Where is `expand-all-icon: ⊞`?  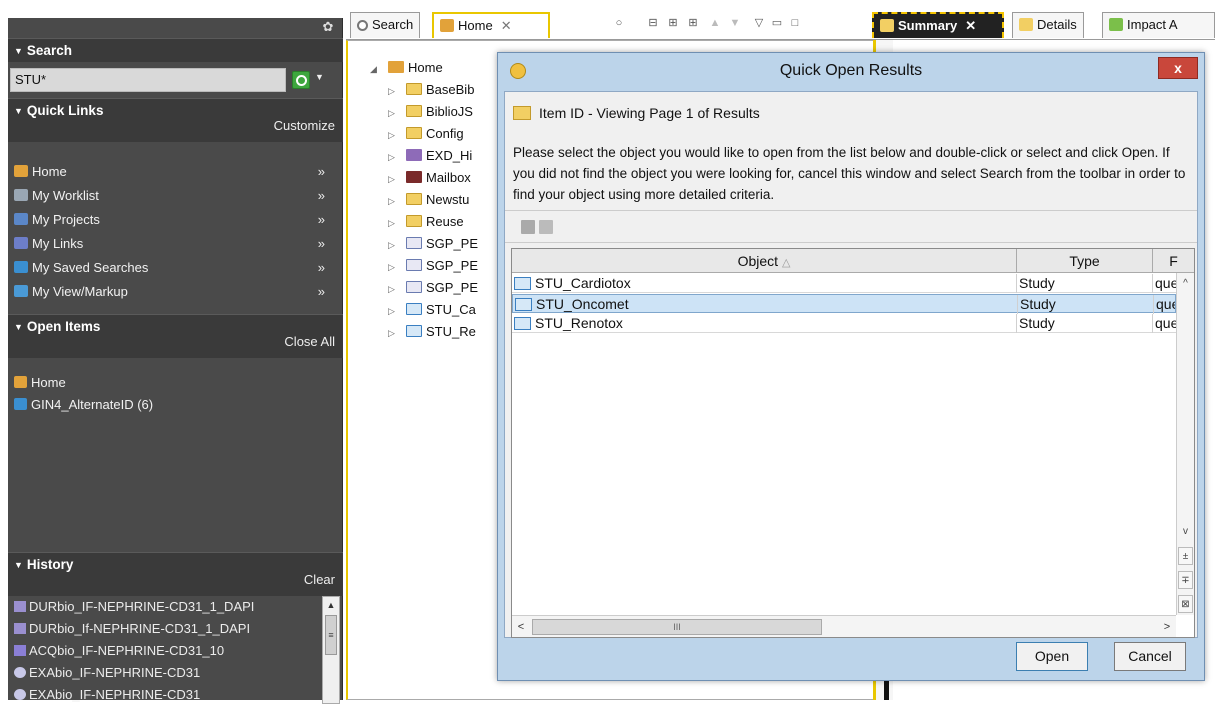 expand-all-icon: ⊞ is located at coordinates (693, 23).